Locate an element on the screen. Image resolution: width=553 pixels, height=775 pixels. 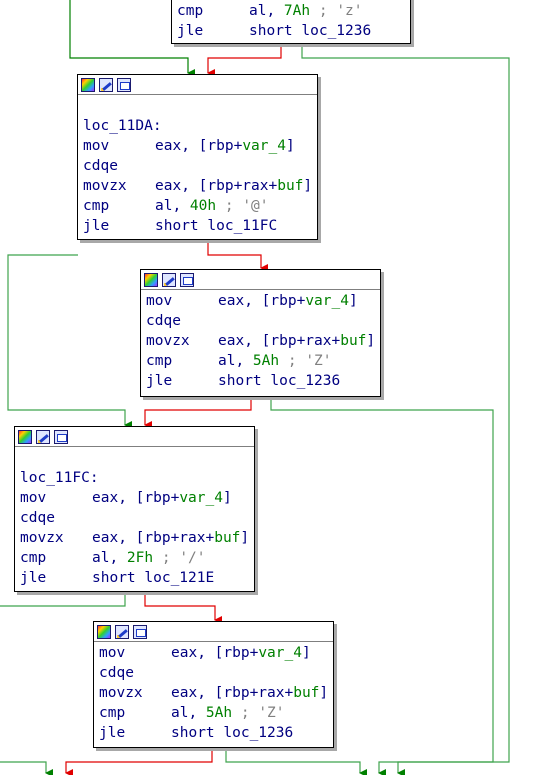
instruction-jle: jle short loc_11FC is located at coordinates (200, 226).